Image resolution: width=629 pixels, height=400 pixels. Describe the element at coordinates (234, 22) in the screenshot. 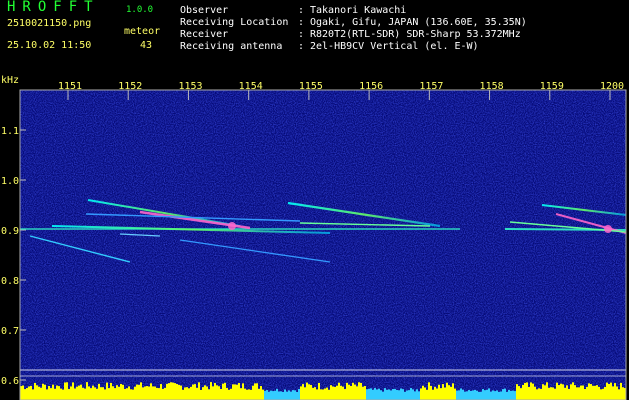

I see `info-label-location: Receiving Location` at that location.